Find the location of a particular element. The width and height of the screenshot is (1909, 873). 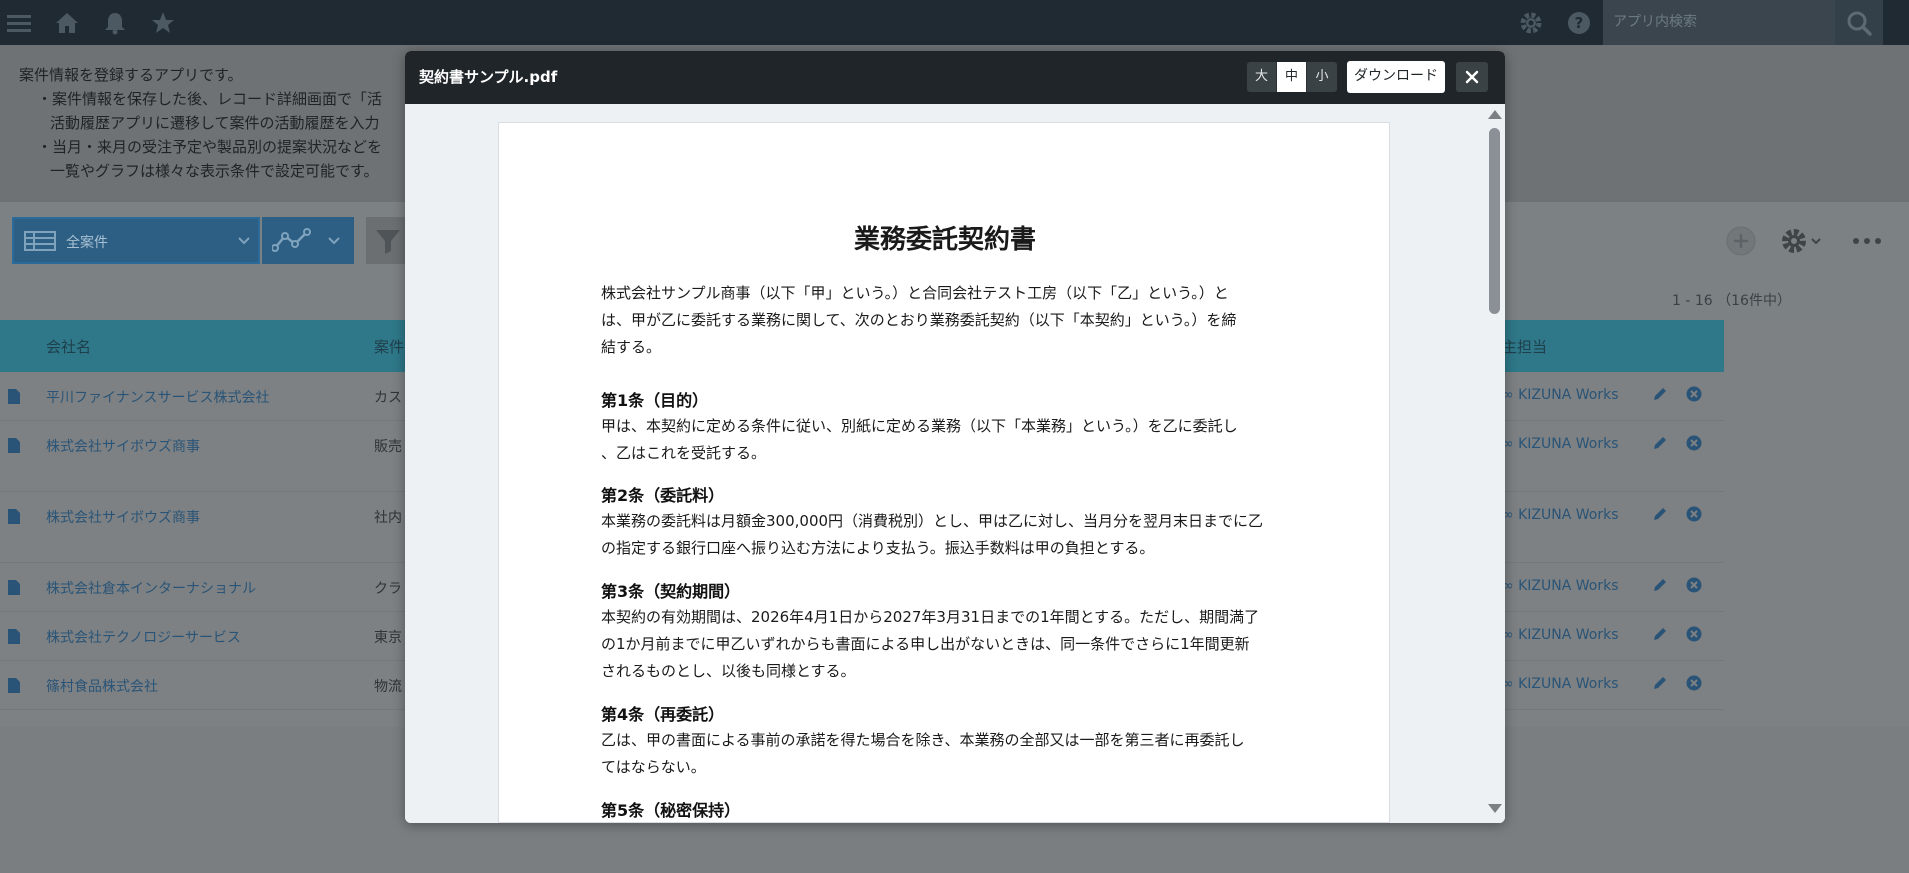

column-header-owner: 主担当 is located at coordinates (1524, 346).